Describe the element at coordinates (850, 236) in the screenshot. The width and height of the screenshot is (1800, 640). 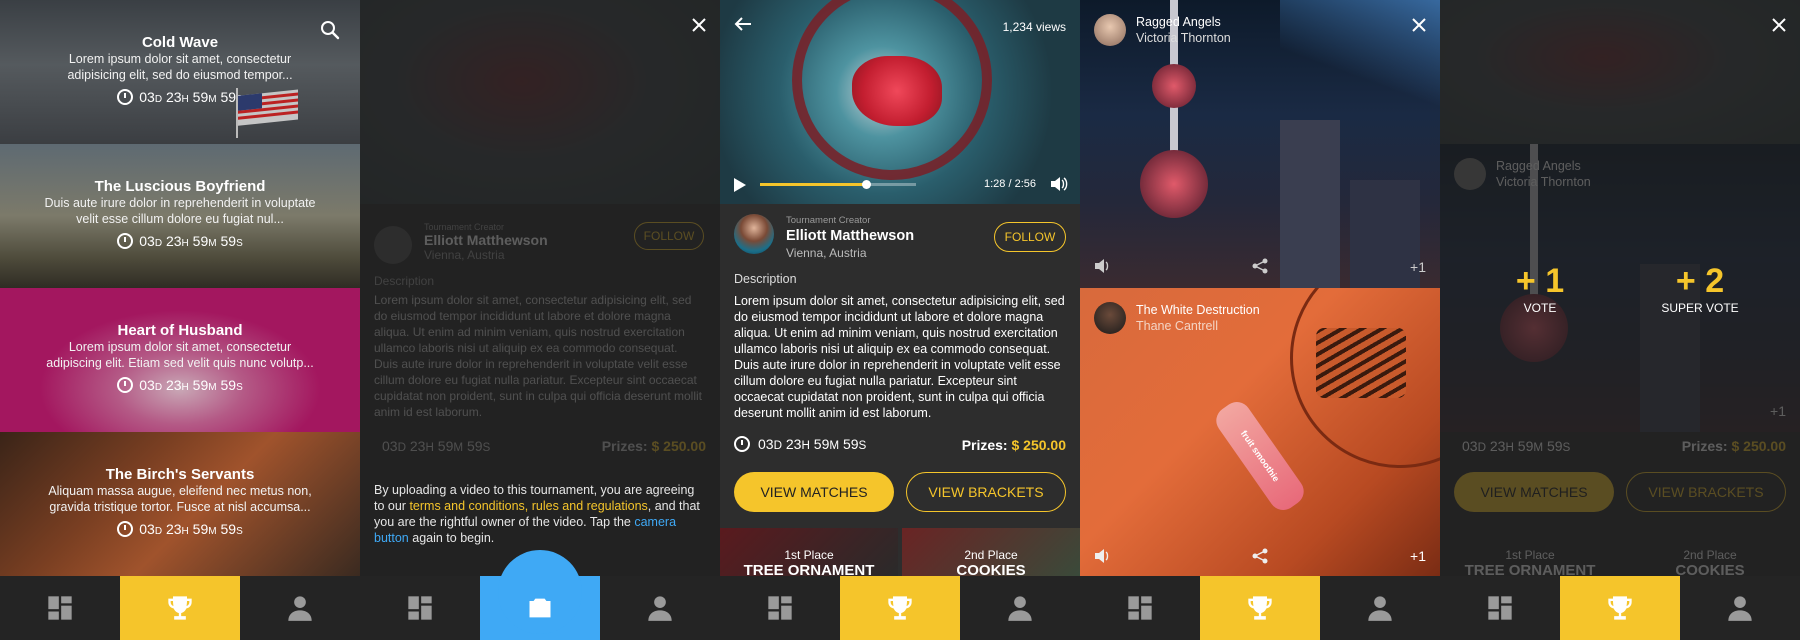
I see `creator-name: Elliott Matthewson` at that location.